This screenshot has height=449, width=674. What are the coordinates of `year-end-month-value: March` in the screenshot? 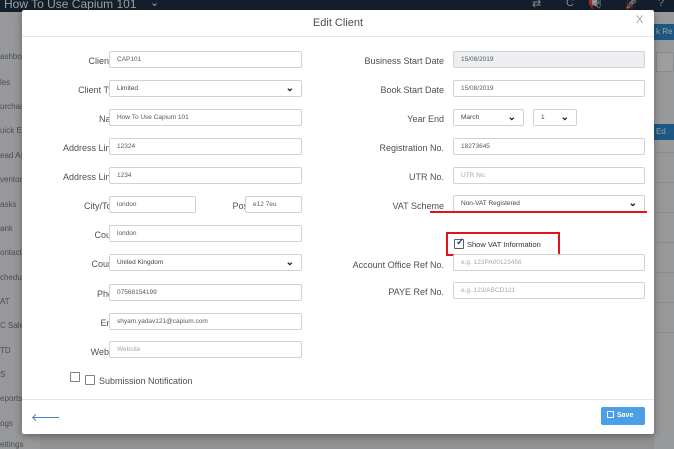 It's located at (470, 117).